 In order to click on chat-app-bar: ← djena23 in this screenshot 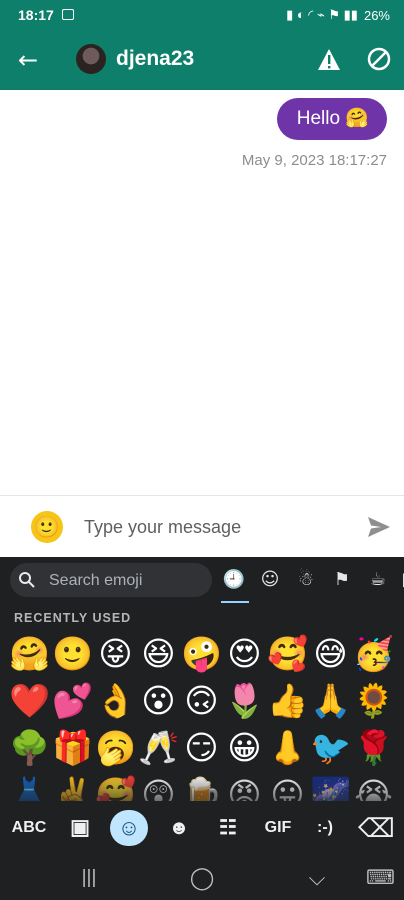, I will do `click(202, 61)`.